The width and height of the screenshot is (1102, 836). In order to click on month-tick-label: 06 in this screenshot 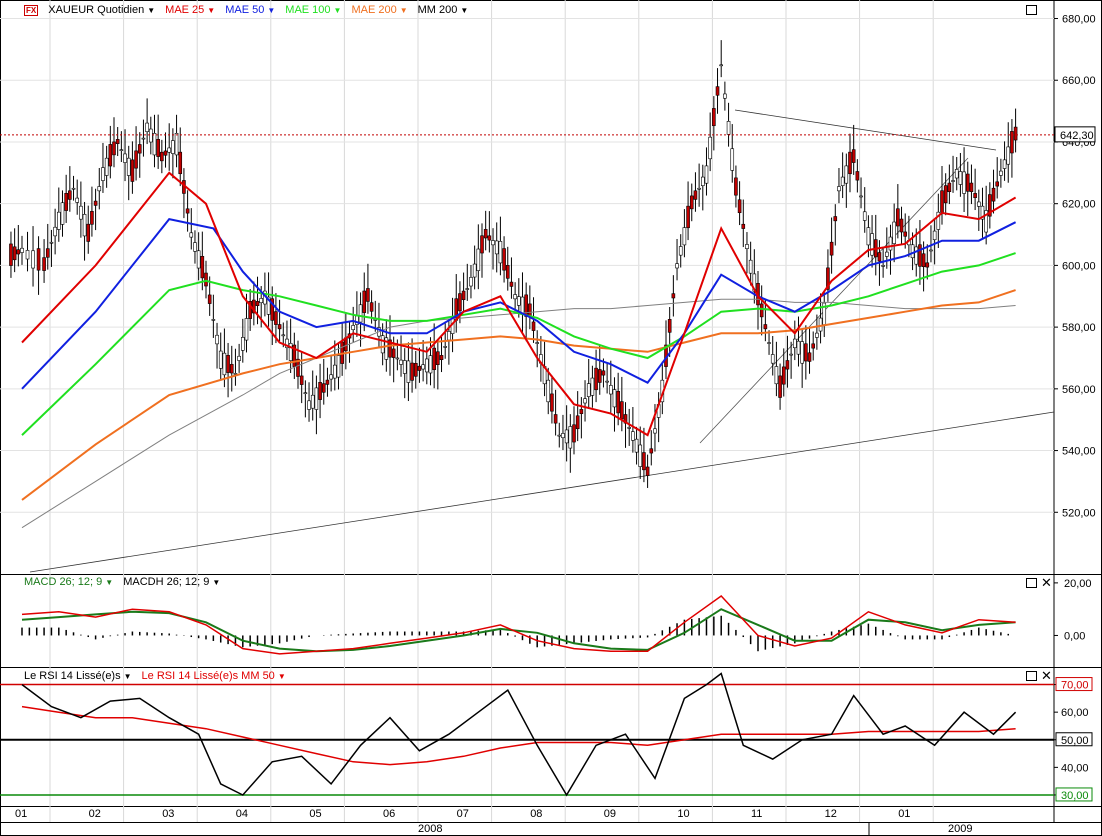, I will do `click(389, 814)`.